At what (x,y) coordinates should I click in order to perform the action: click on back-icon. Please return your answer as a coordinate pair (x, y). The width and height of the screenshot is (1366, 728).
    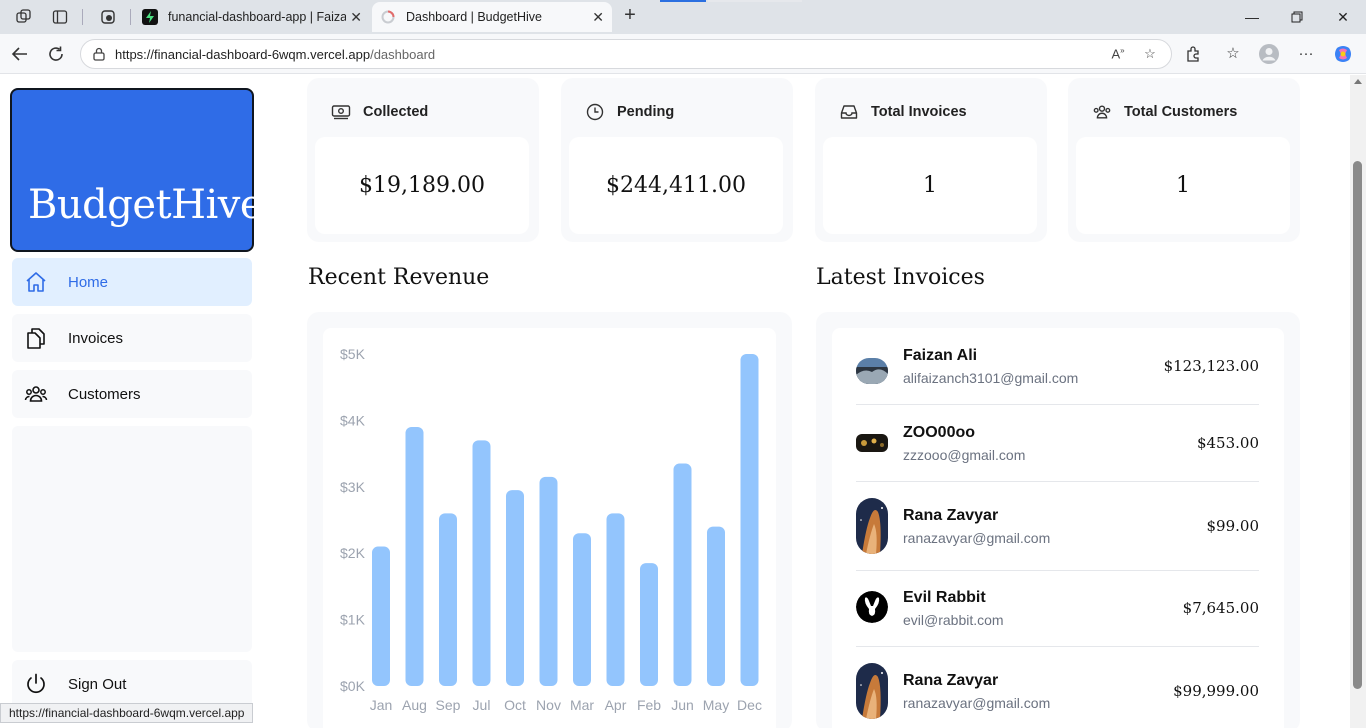
    Looking at the image, I should click on (20, 54).